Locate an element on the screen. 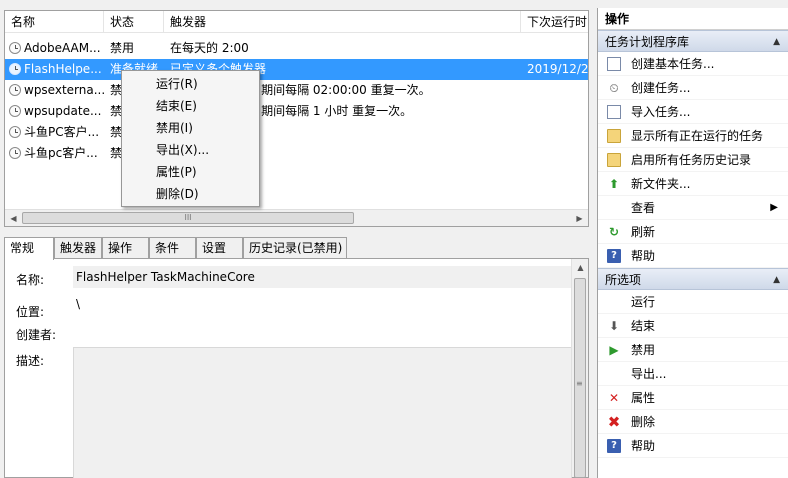 This screenshot has width=788, height=478. action-label: 帮助 is located at coordinates (643, 446).